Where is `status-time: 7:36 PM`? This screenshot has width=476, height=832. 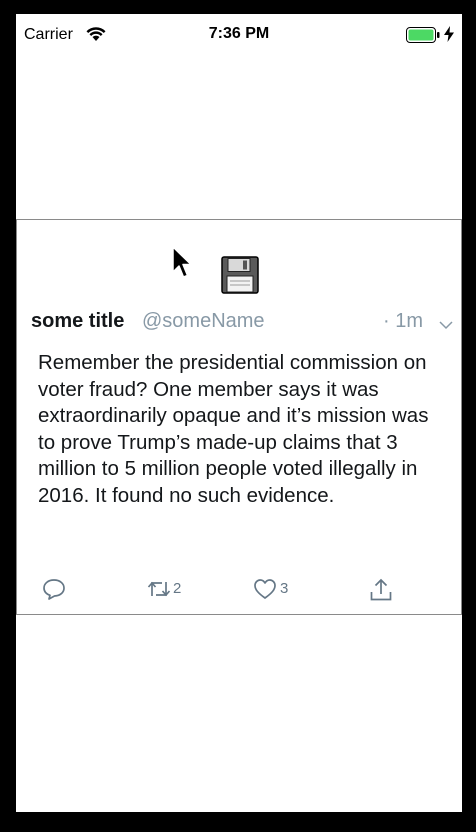 status-time: 7:36 PM is located at coordinates (239, 33).